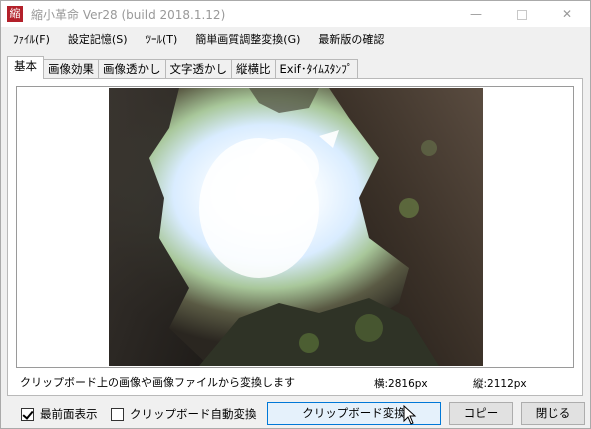 This screenshot has height=429, width=591. What do you see at coordinates (253, 69) in the screenshot?
I see `tab-aspect-ratio: 縦横比` at bounding box center [253, 69].